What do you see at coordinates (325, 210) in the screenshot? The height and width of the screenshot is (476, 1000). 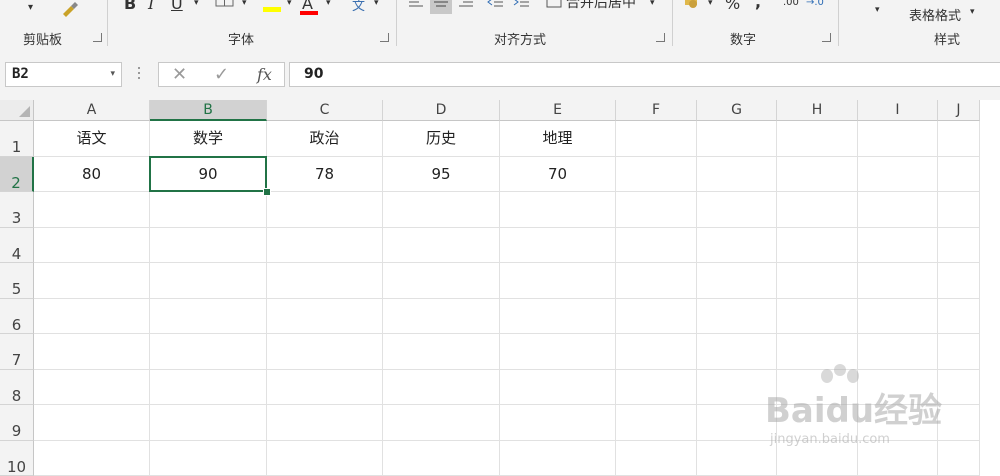 I see `cell-c3` at bounding box center [325, 210].